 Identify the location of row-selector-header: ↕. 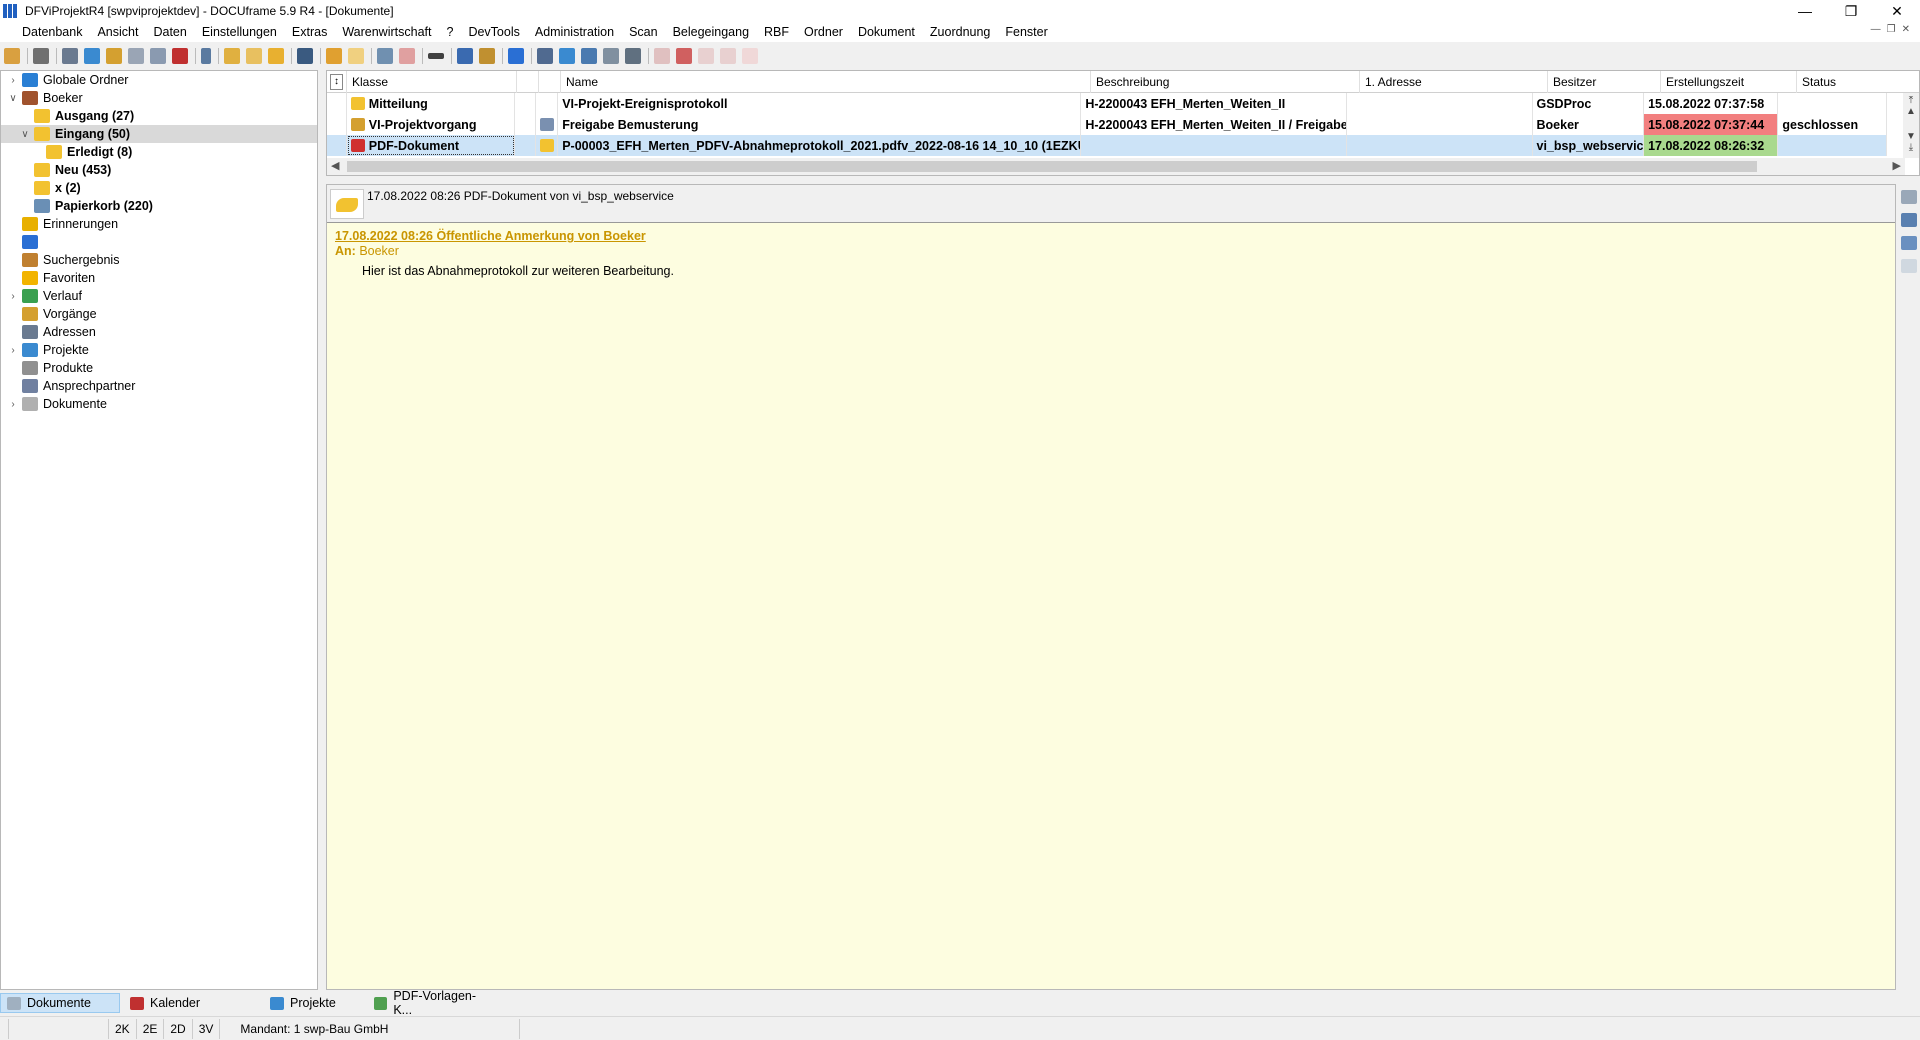
(337, 82).